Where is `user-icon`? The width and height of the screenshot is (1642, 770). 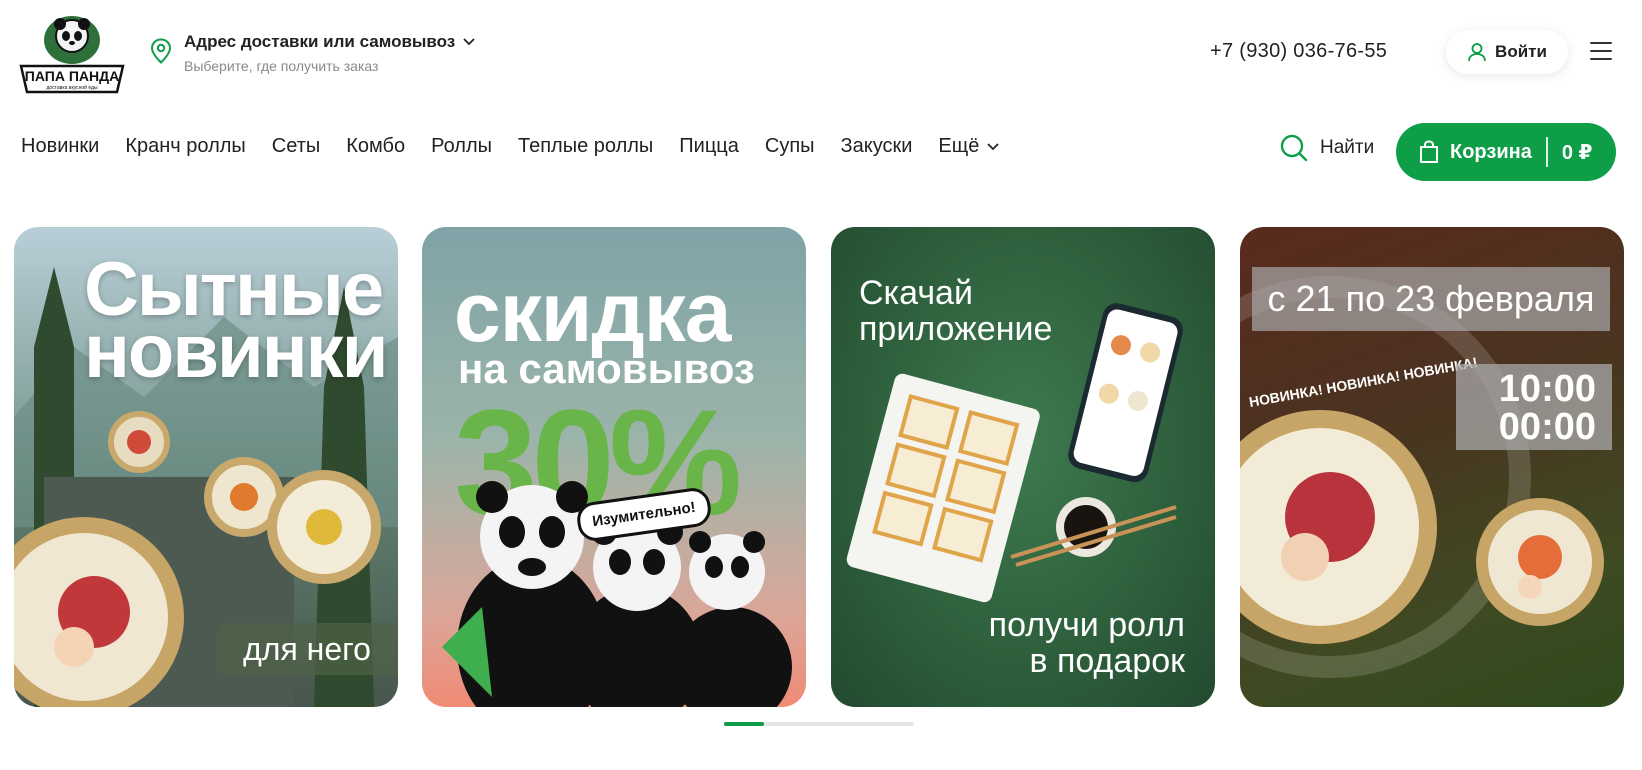
user-icon is located at coordinates (1477, 52).